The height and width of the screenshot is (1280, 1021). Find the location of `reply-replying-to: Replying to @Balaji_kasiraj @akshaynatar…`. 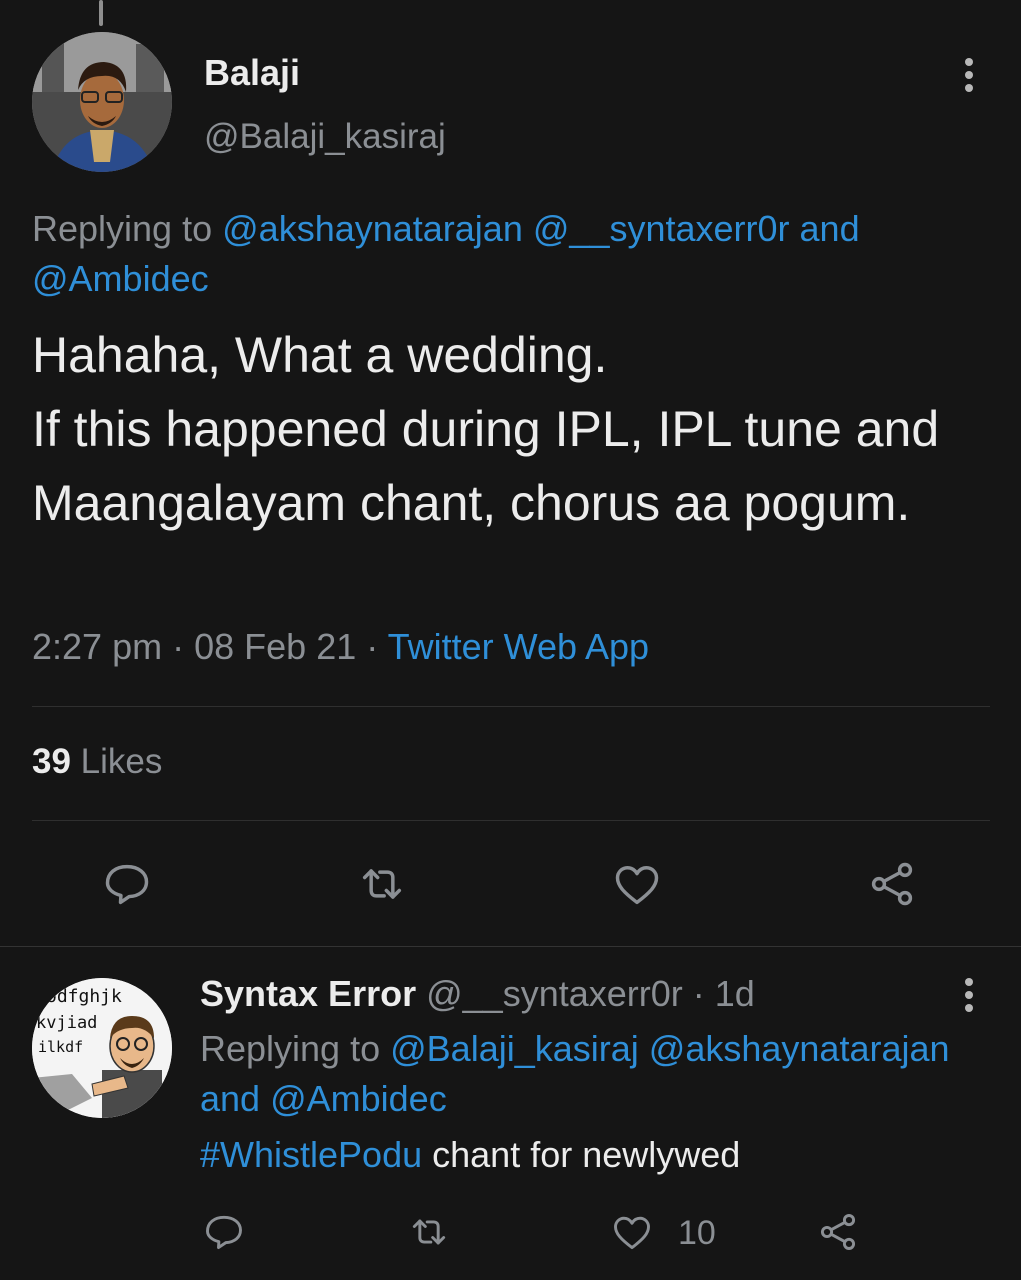

reply-replying-to: Replying to @Balaji_kasiraj @akshaynatar… is located at coordinates (600, 1074).